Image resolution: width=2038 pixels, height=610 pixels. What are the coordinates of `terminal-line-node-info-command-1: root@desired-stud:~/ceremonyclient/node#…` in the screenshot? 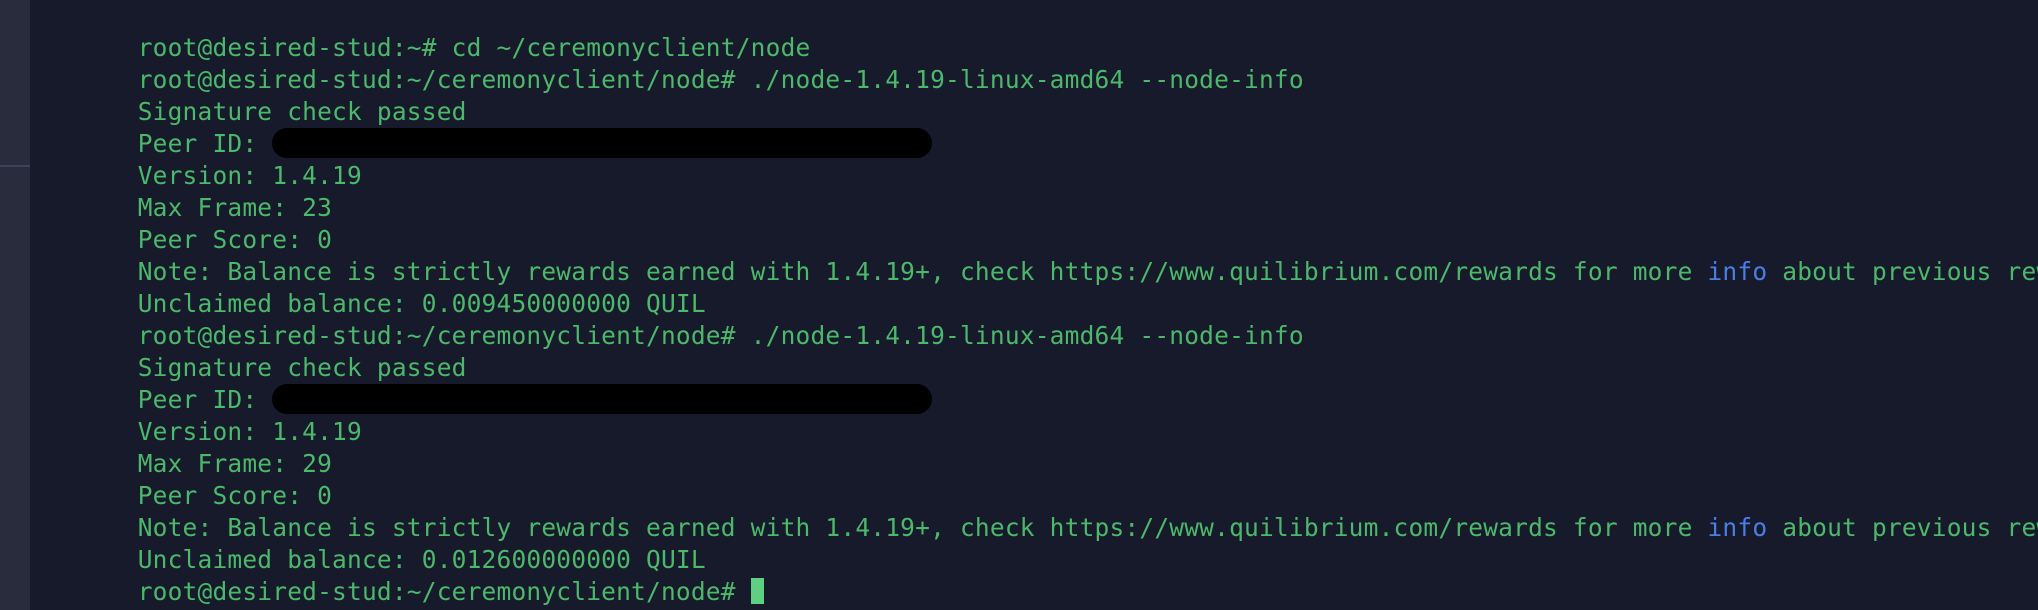 It's located at (1034, 63).